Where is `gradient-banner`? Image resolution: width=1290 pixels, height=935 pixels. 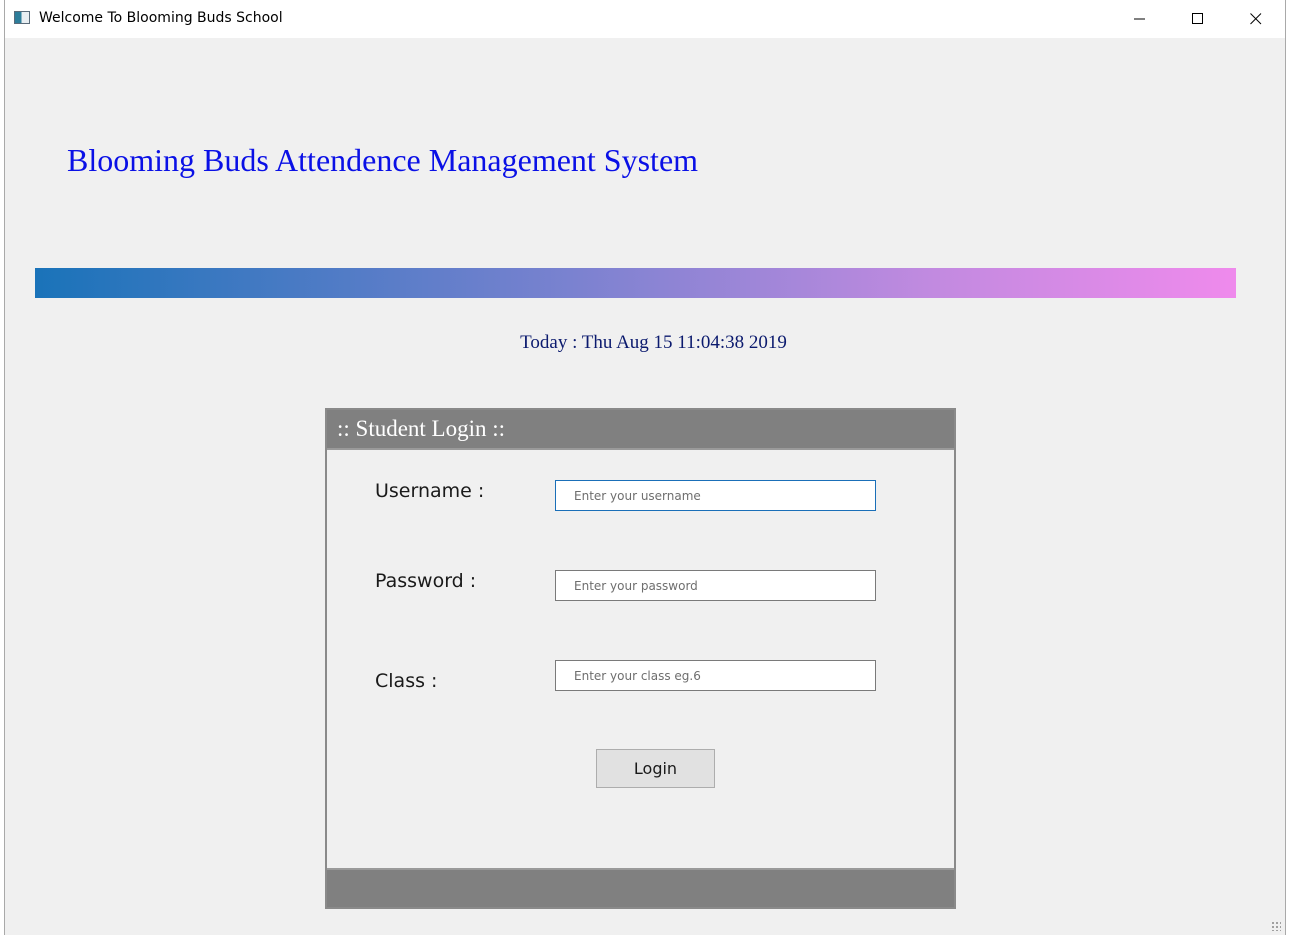
gradient-banner is located at coordinates (635, 283).